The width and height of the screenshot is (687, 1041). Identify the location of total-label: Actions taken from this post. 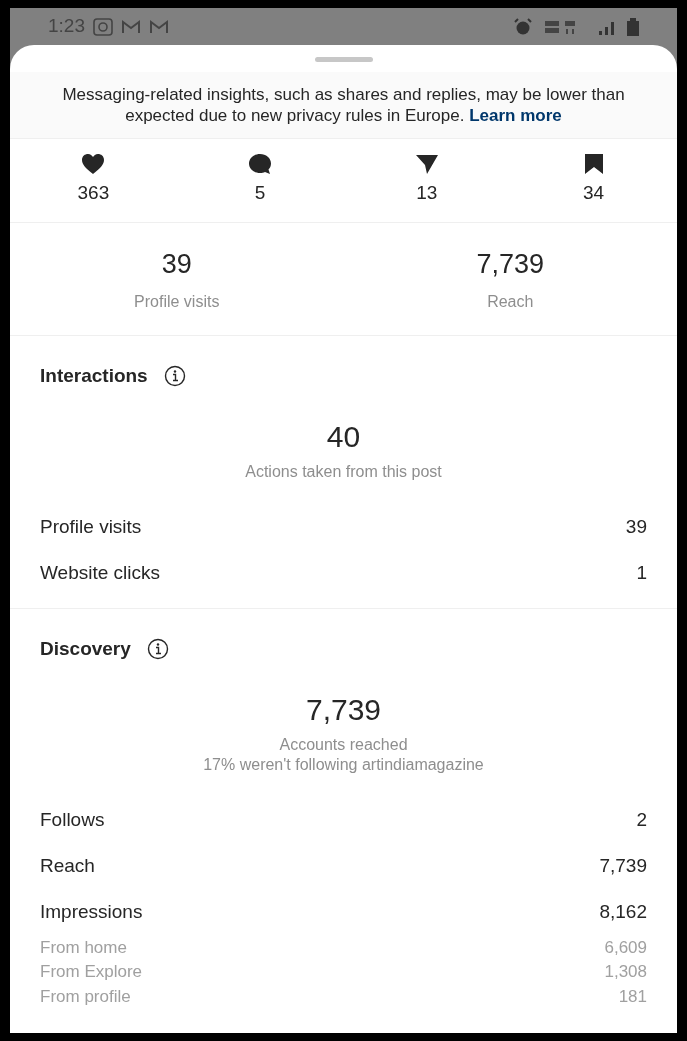
(343, 472).